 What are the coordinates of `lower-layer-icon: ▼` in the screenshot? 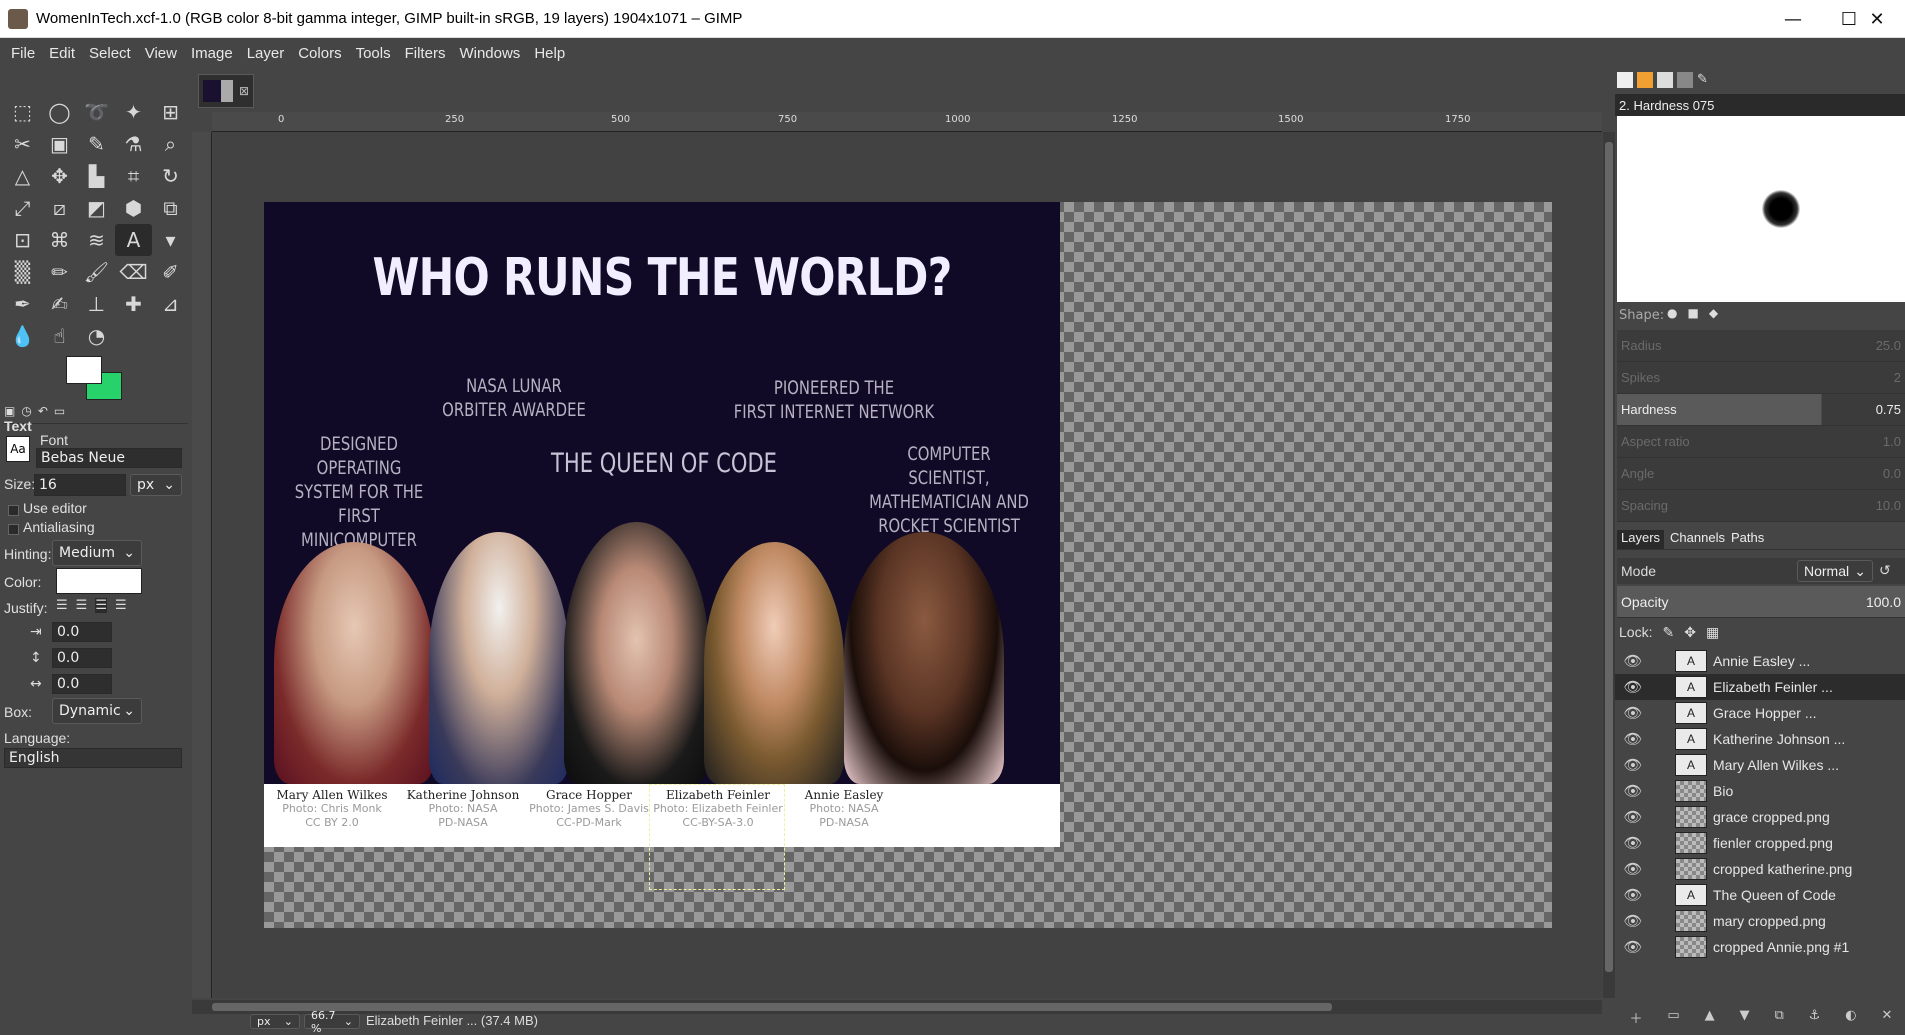 It's located at (1745, 1018).